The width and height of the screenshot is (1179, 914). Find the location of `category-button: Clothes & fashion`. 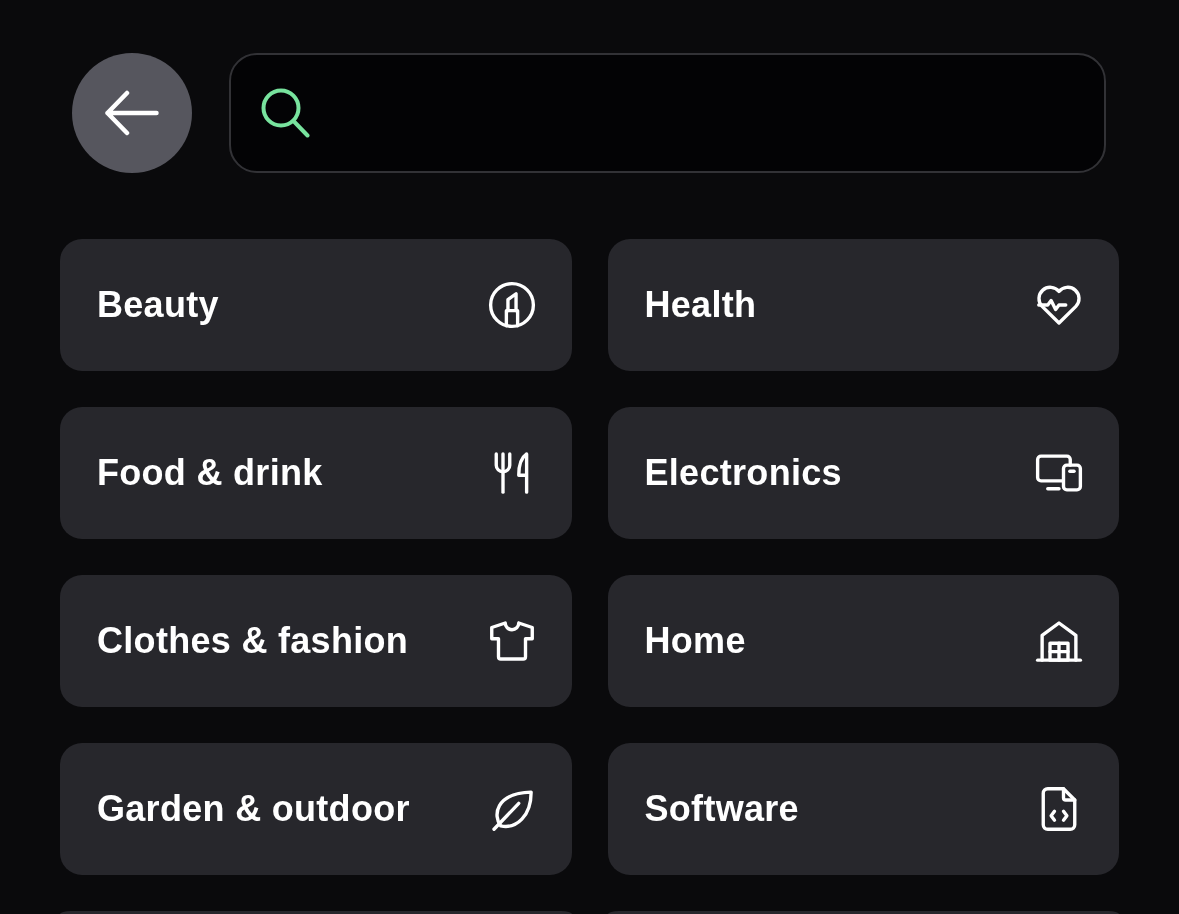

category-button: Clothes & fashion is located at coordinates (316, 641).